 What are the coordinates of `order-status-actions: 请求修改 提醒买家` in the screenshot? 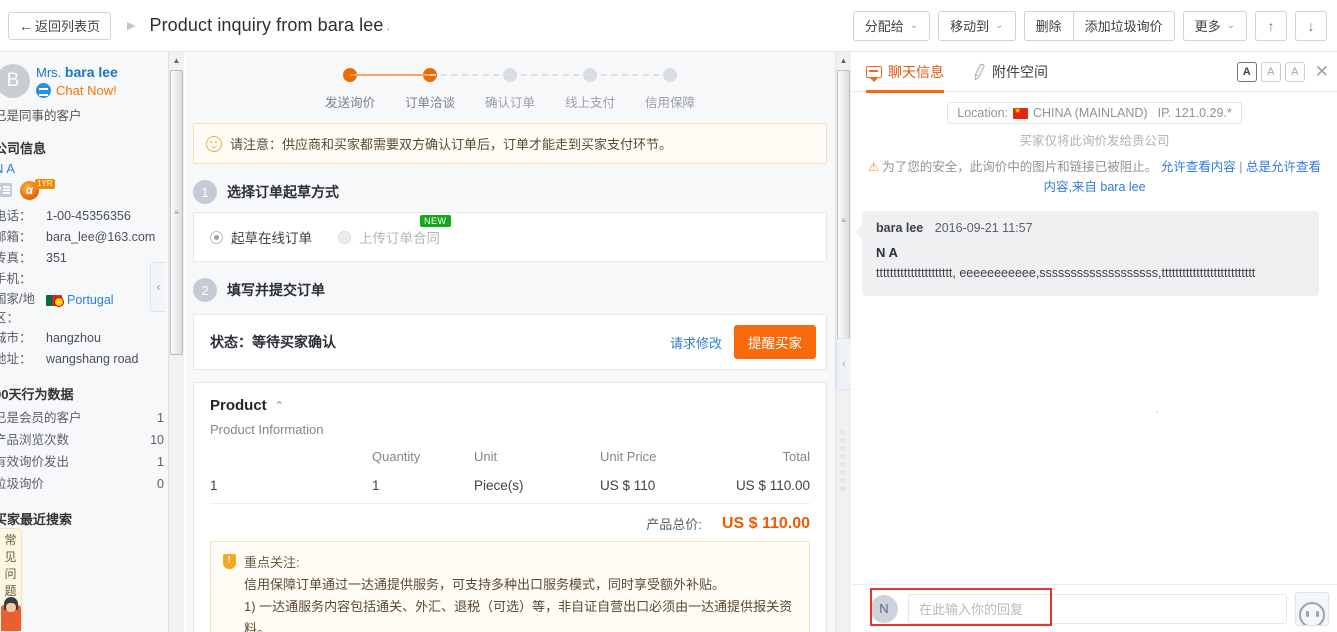 It's located at (743, 342).